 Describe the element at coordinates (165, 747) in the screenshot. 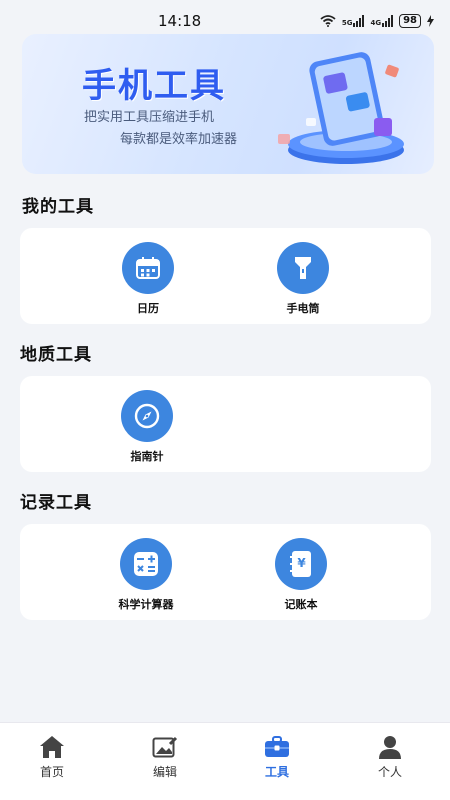

I see `edit-icon` at that location.